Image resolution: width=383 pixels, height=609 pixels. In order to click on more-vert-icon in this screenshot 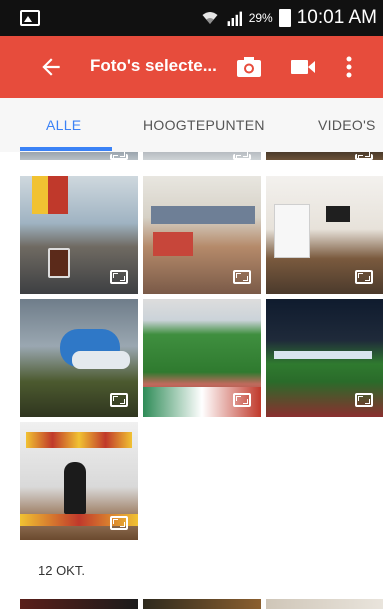, I will do `click(349, 67)`.